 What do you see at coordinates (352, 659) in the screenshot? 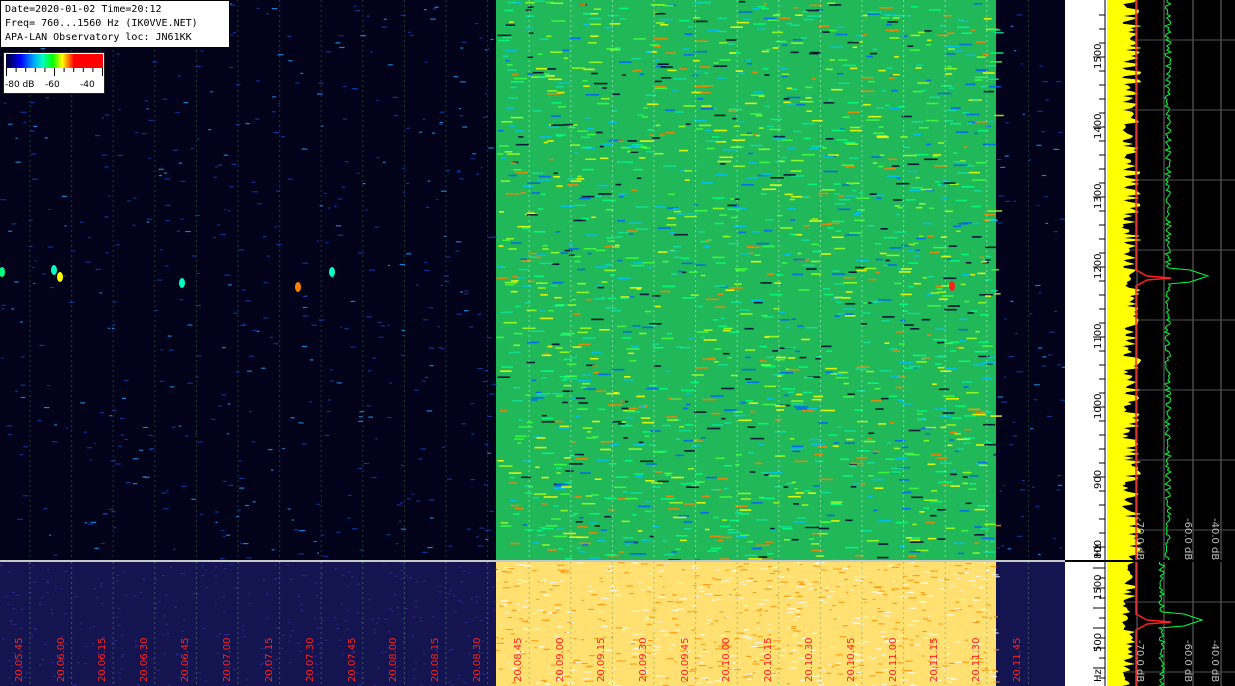
I see `time-tick-label: 20.07.45` at bounding box center [352, 659].